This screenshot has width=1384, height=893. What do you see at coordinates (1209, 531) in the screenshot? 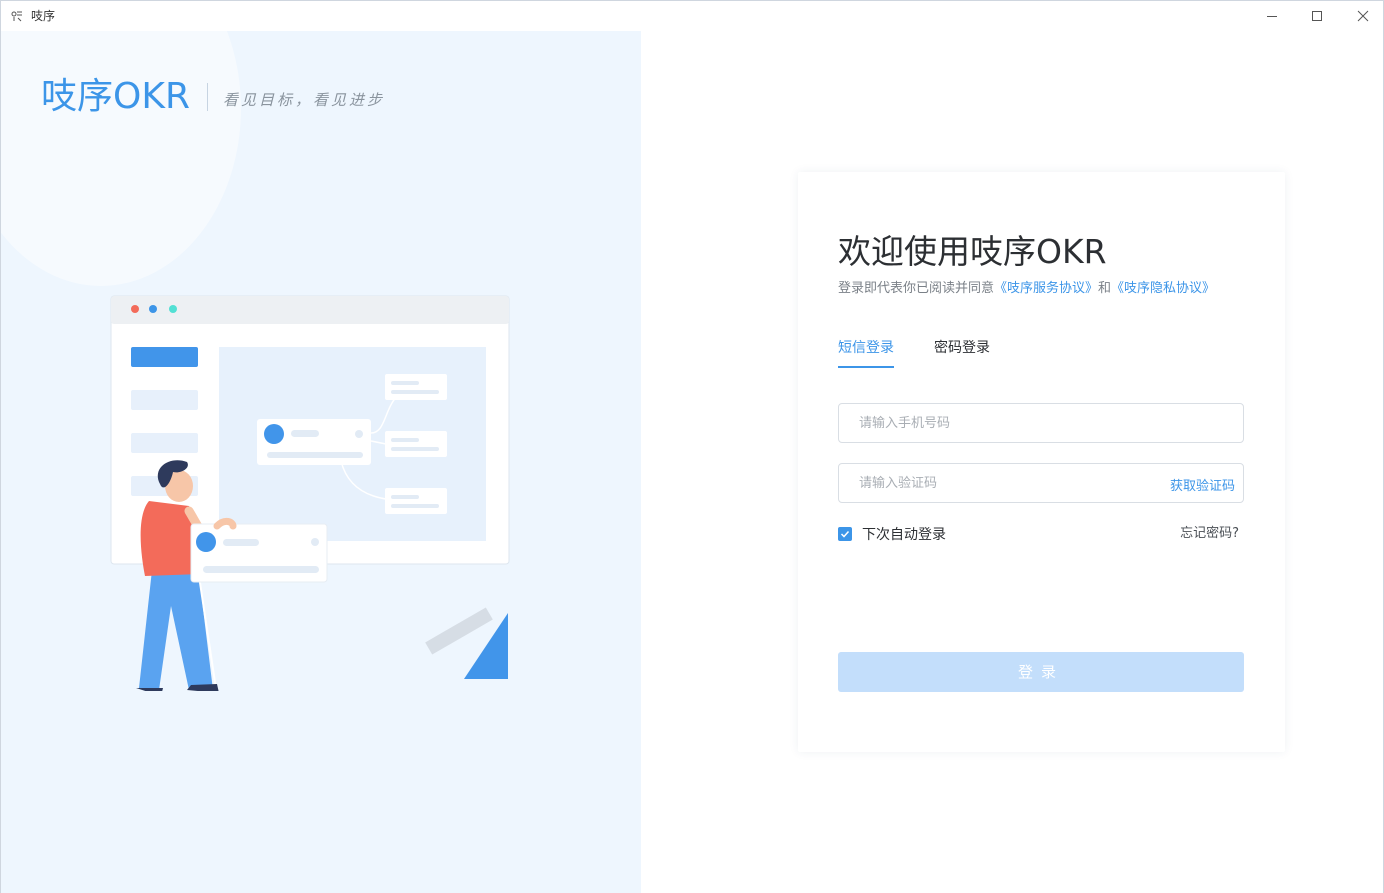
I see `forgot-password-link: 忘记密码?` at bounding box center [1209, 531].